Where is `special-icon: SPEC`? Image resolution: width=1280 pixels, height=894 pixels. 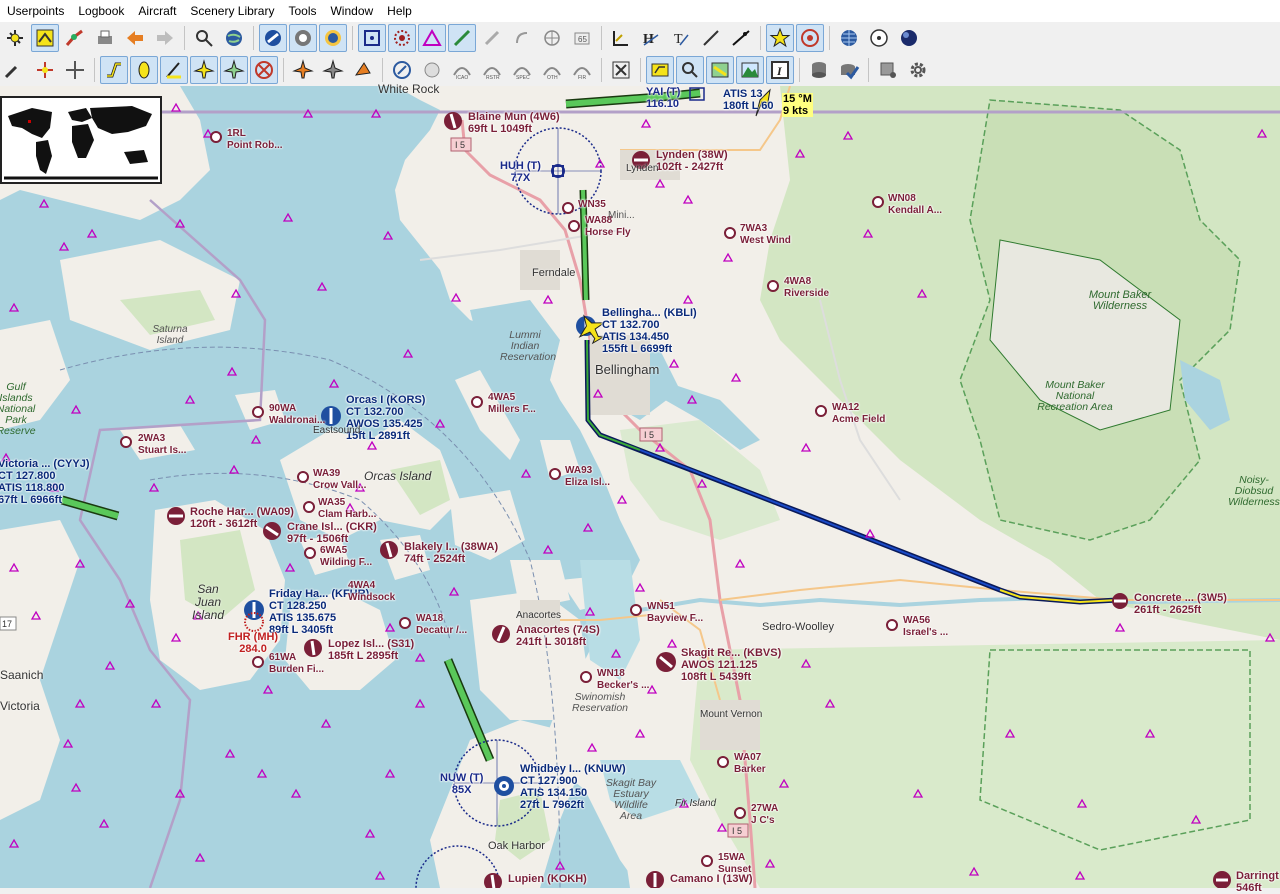 special-icon: SPEC is located at coordinates (522, 70).